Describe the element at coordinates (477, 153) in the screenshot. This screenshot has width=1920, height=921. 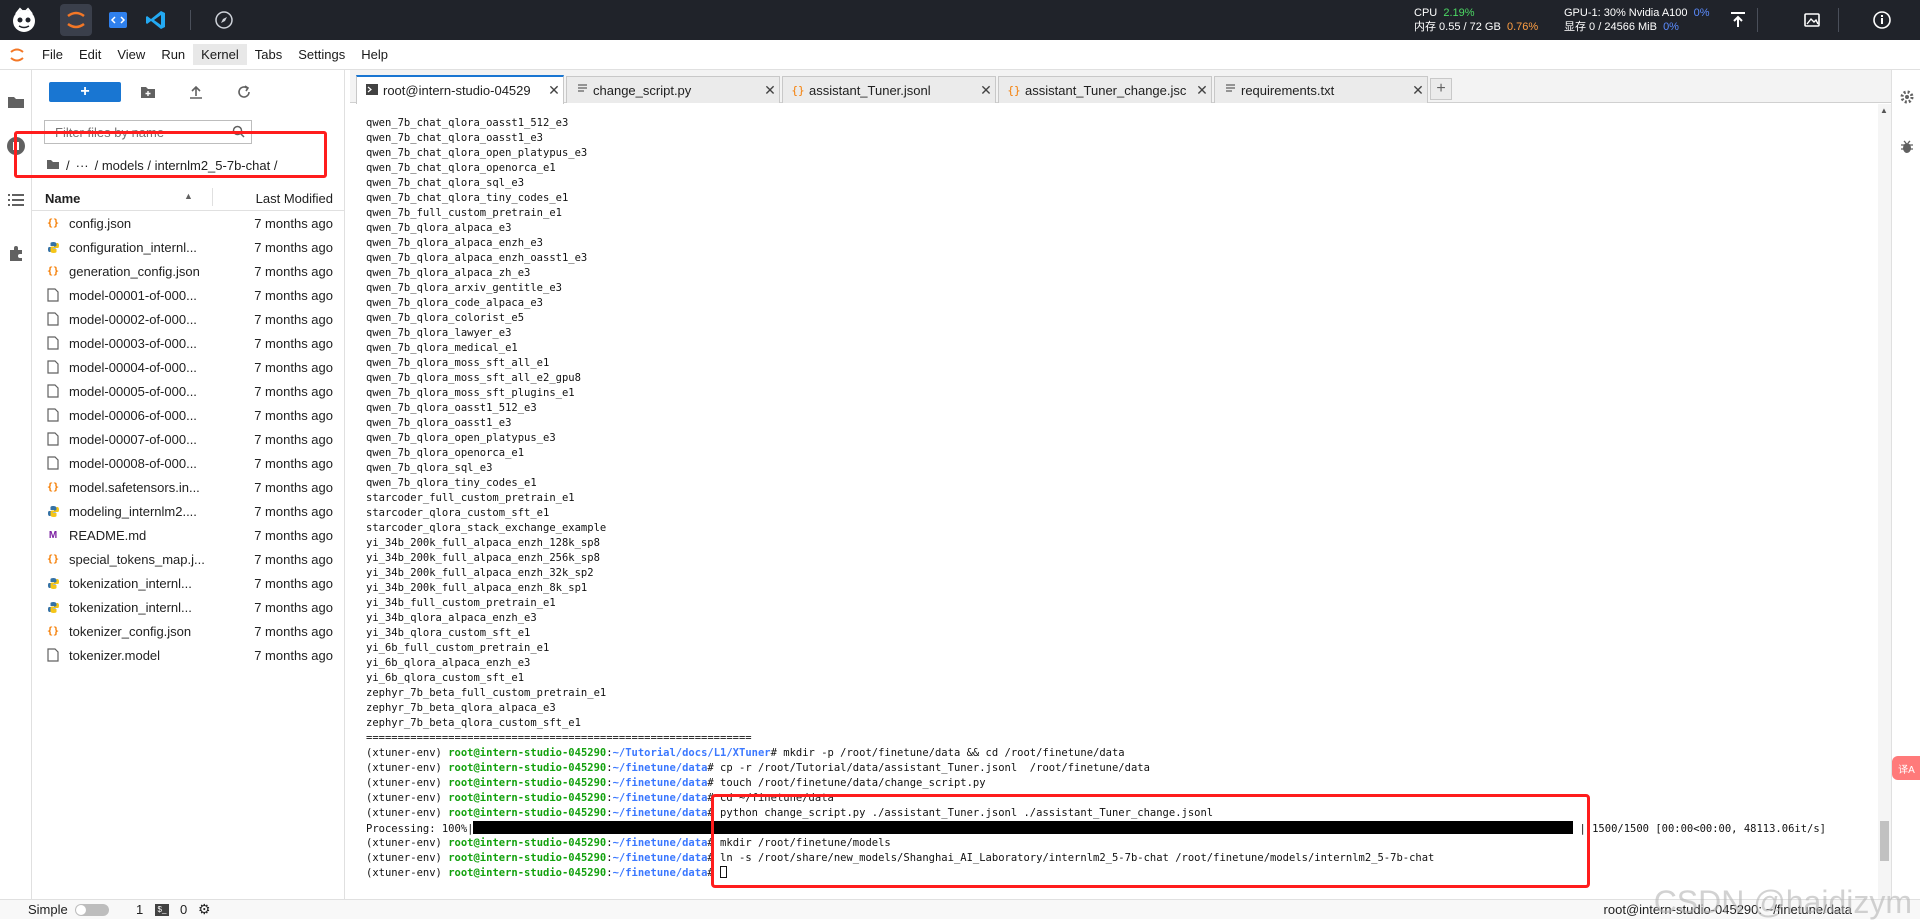
I see `terminal-line: qwen_7b_chat_qlora_open_platypus_e3` at that location.